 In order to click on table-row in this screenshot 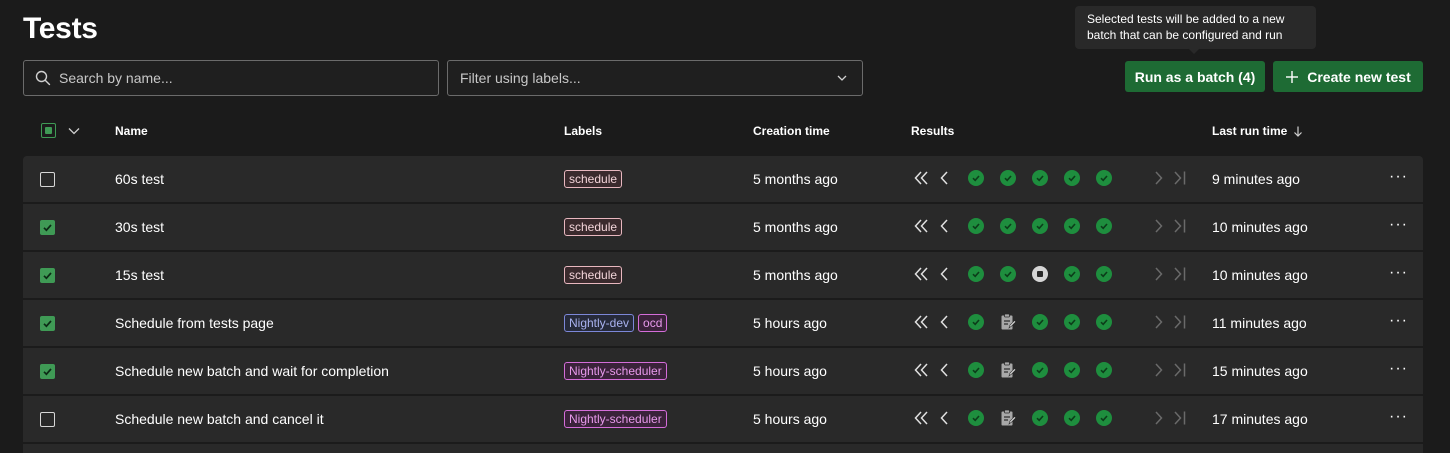, I will do `click(723, 448)`.